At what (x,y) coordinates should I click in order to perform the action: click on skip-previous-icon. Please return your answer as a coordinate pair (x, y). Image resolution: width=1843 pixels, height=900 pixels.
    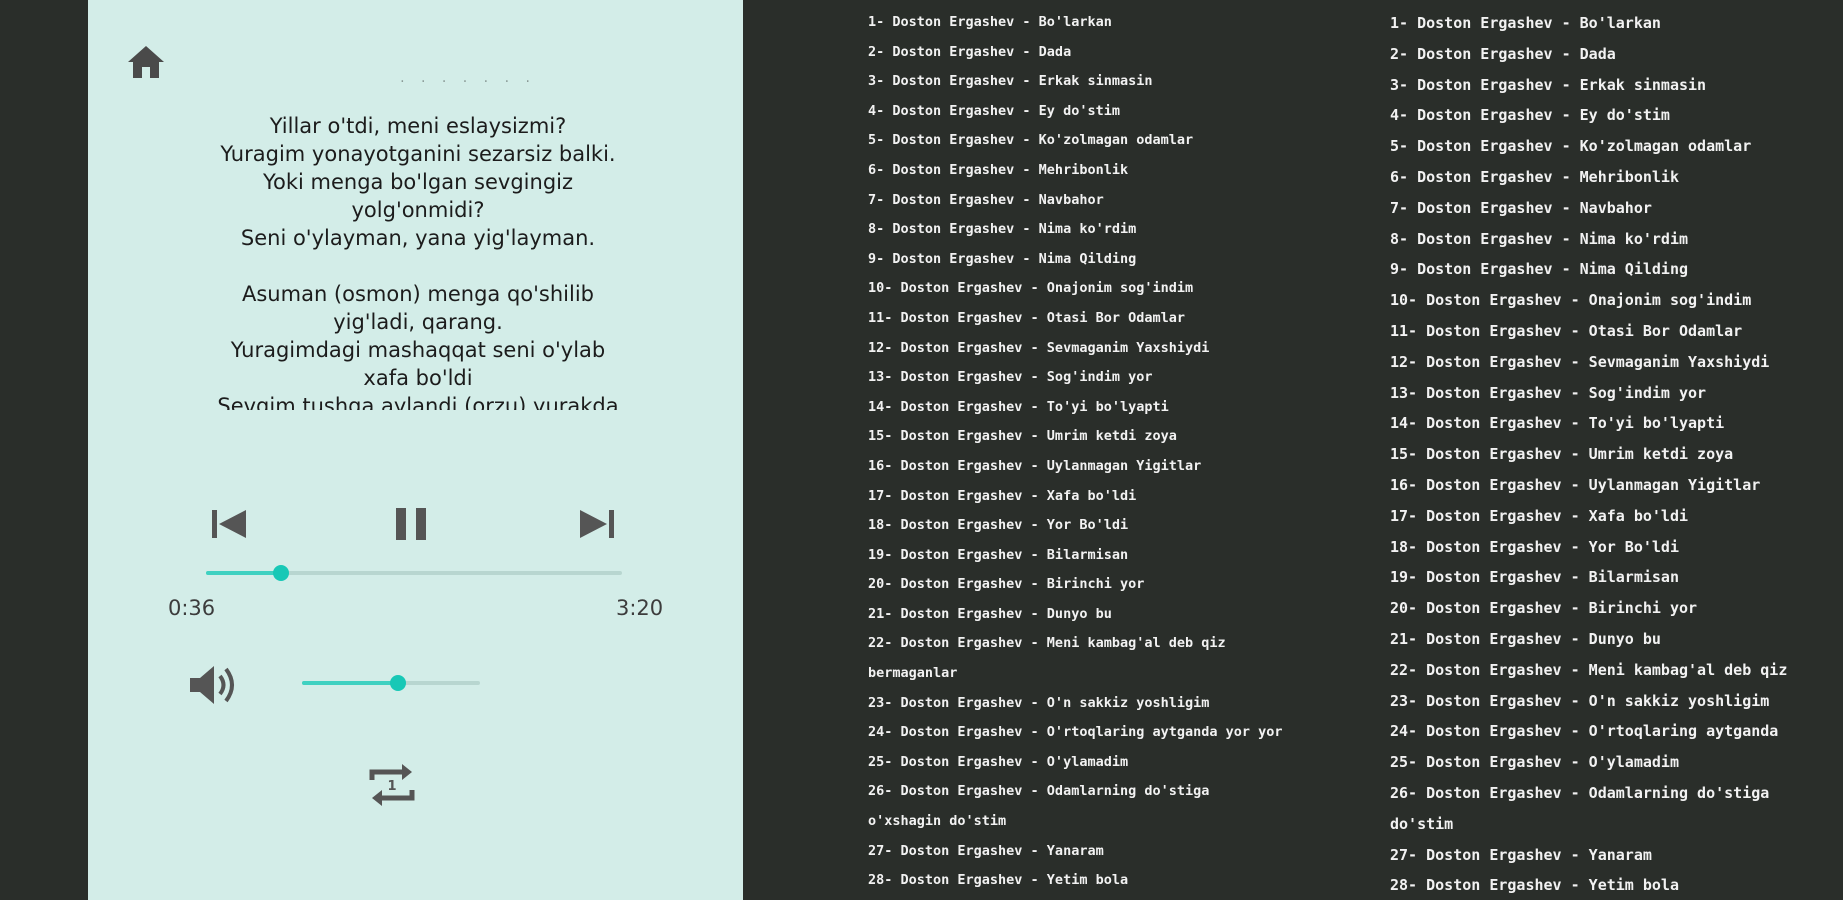
    Looking at the image, I should click on (229, 524).